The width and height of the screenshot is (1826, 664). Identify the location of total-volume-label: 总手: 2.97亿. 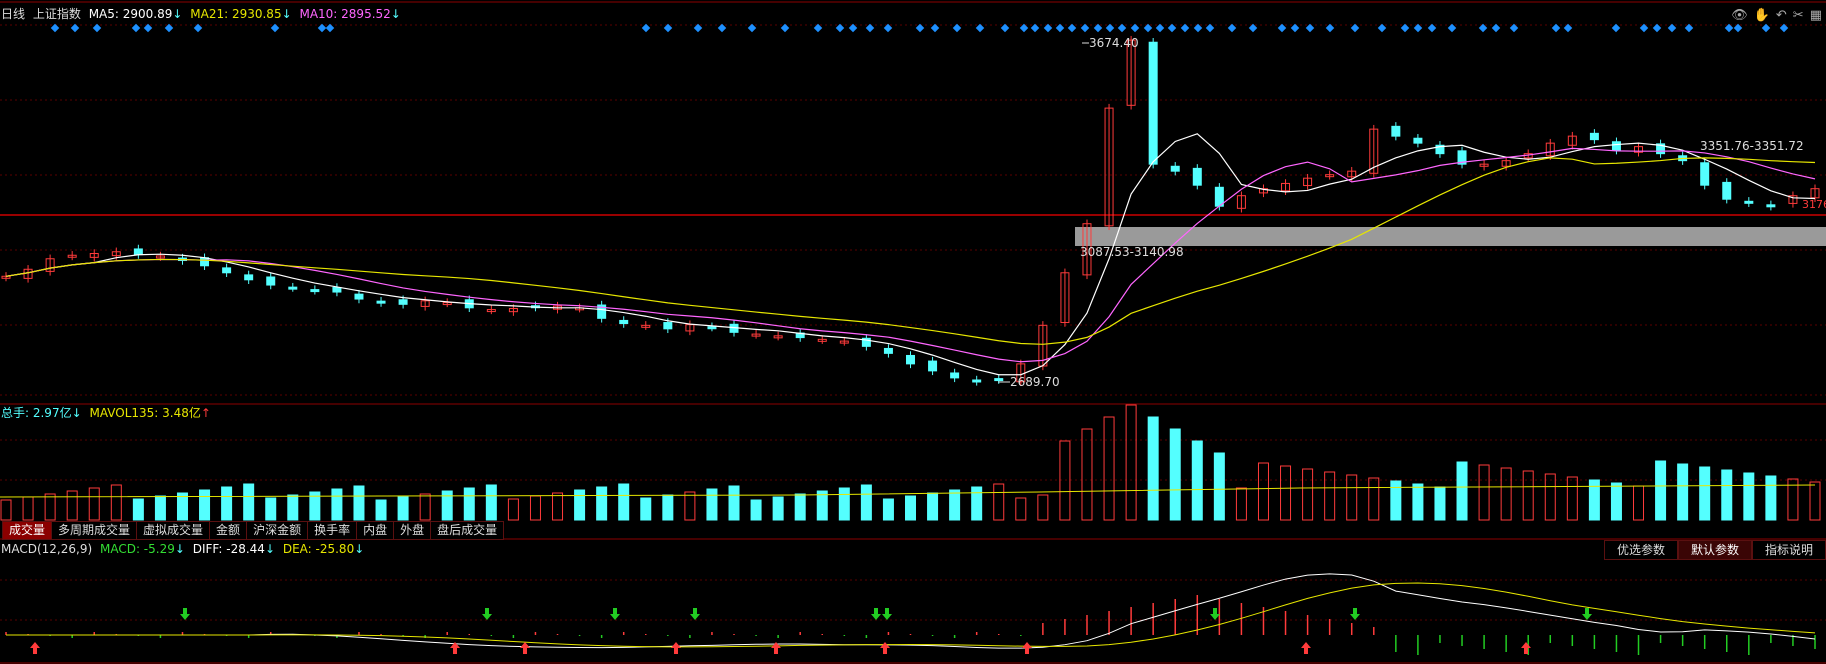
(36, 413).